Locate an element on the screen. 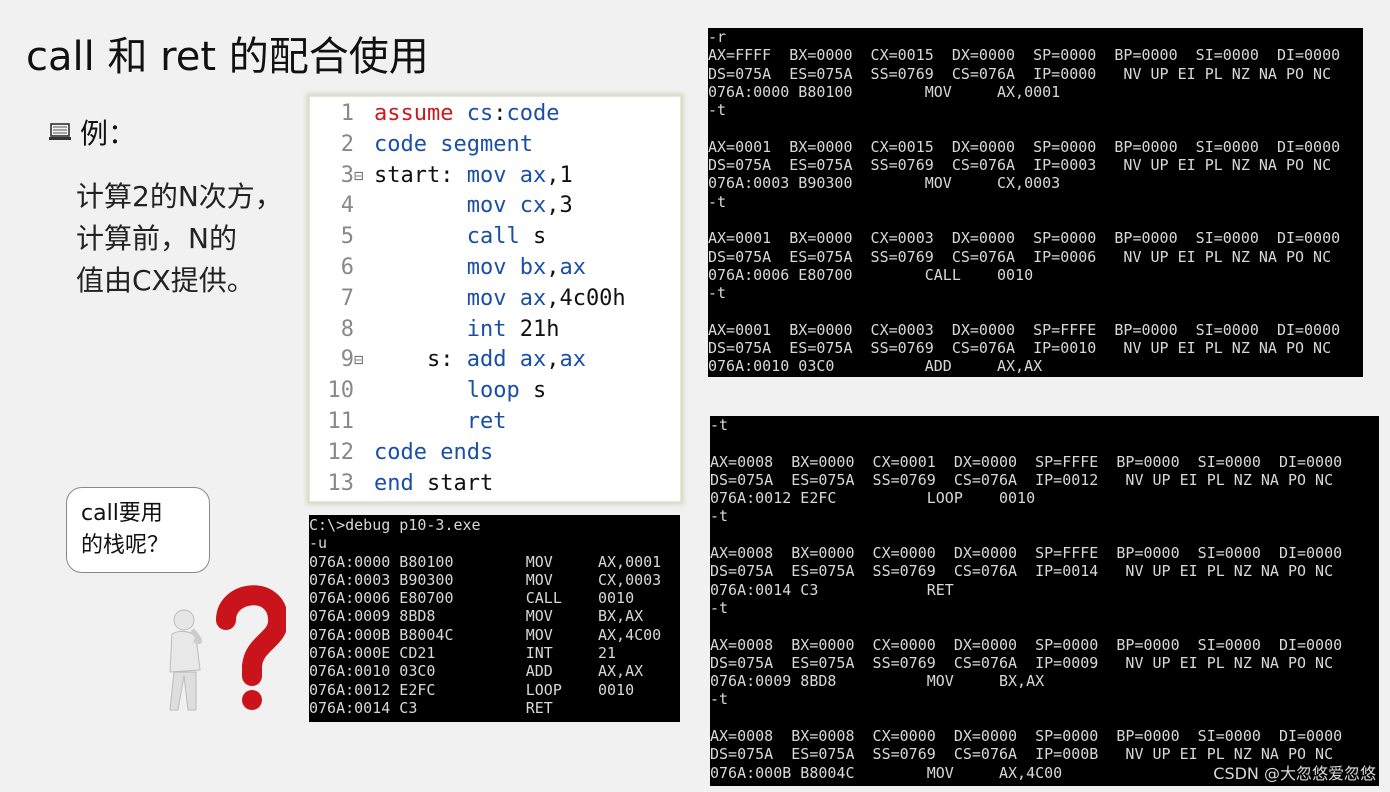 Image resolution: width=1390 pixels, height=792 pixels. line-number: 12 is located at coordinates (341, 452).